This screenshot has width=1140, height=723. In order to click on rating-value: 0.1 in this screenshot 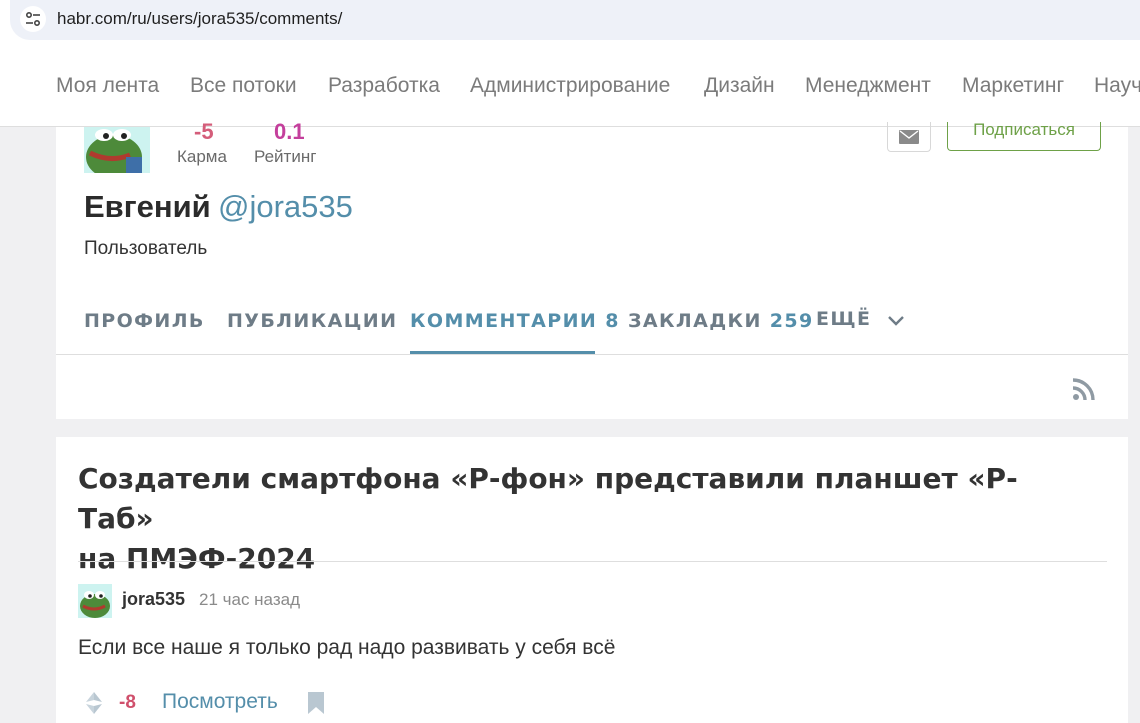, I will do `click(289, 131)`.